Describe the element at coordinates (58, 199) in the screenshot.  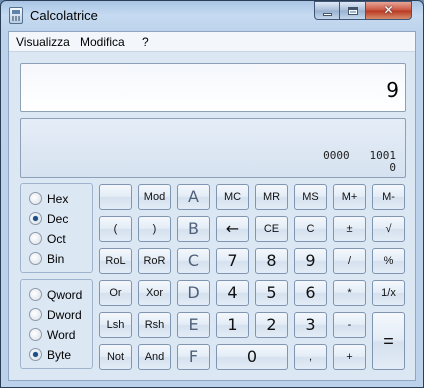
I see `radio-label: Hex` at that location.